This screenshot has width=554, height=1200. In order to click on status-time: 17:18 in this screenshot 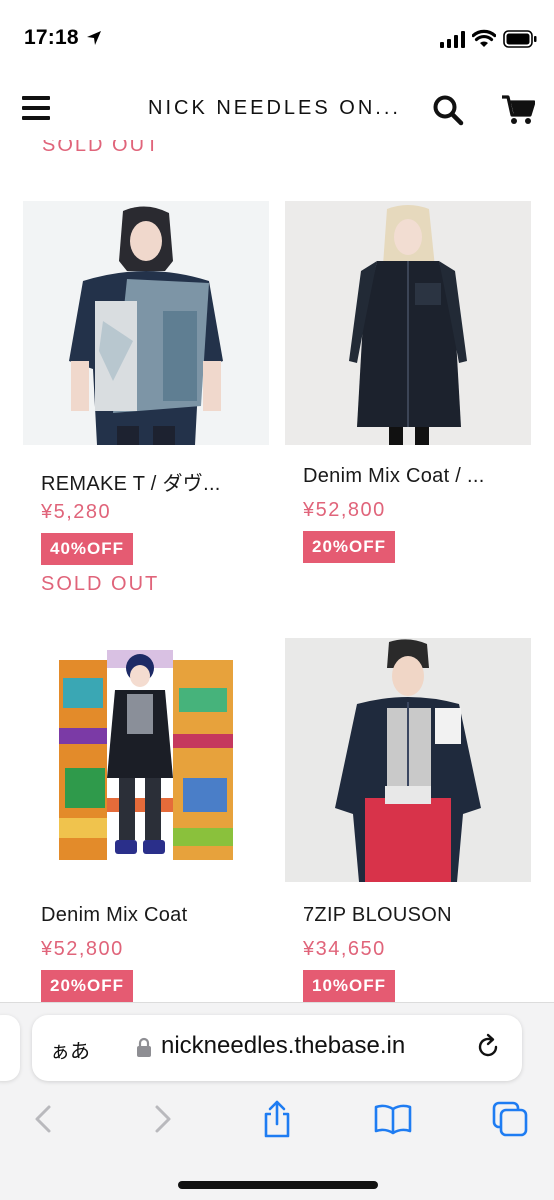, I will do `click(51, 37)`.